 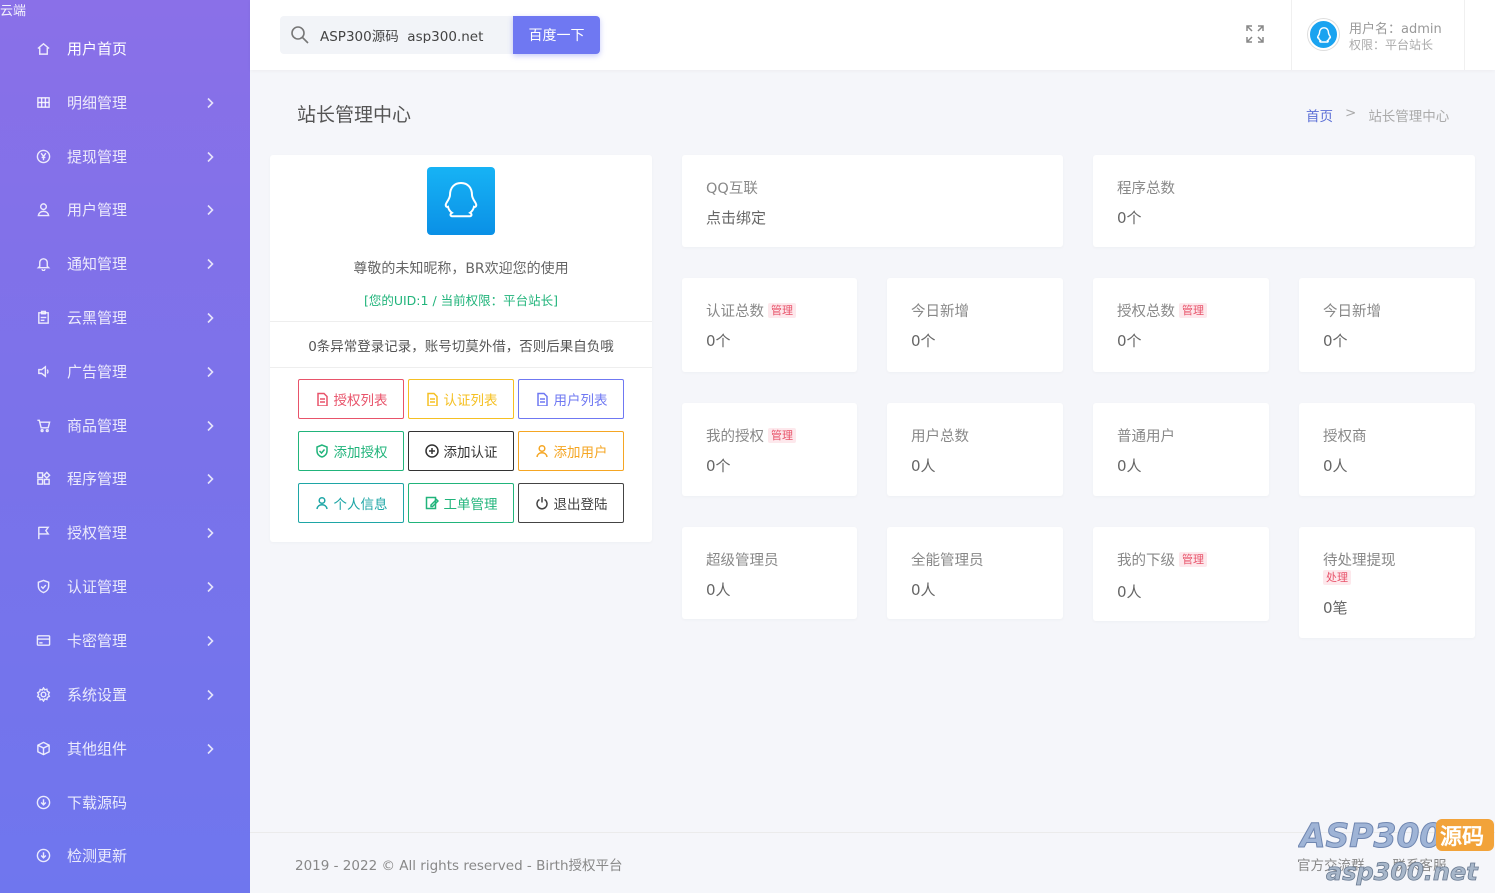 I want to click on doc-icon, so click(x=432, y=399).